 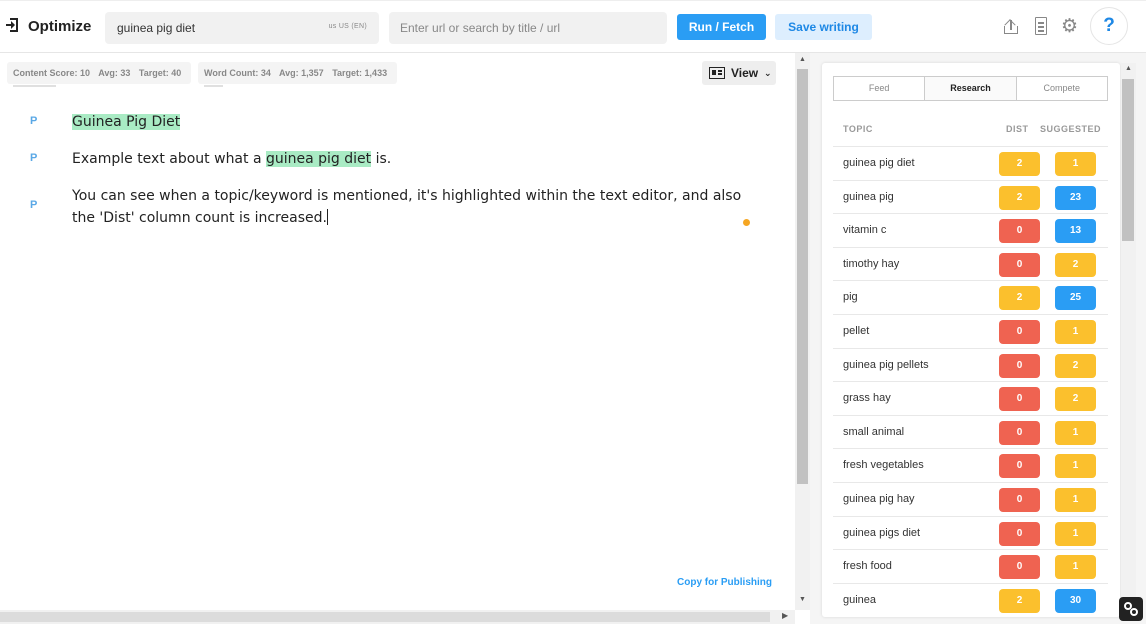 I want to click on text-segment: is., so click(x=381, y=159).